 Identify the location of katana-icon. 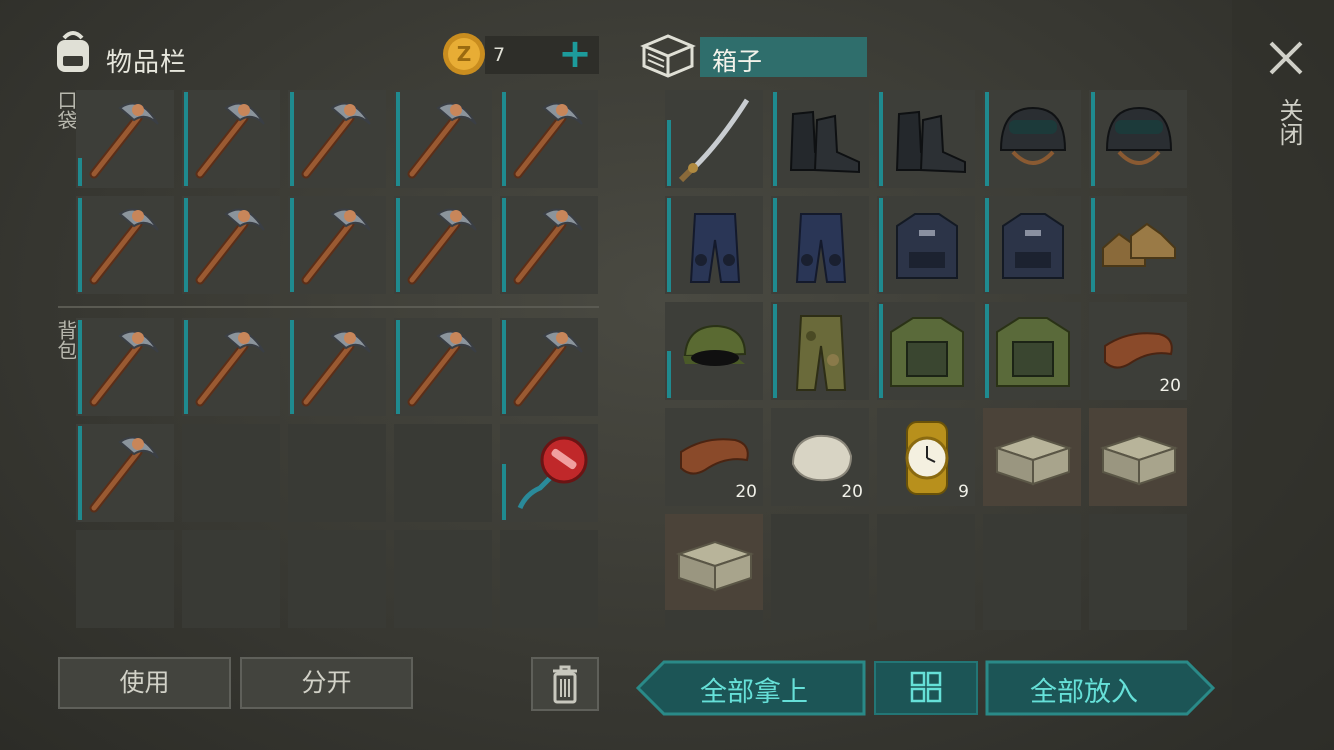
(714, 140).